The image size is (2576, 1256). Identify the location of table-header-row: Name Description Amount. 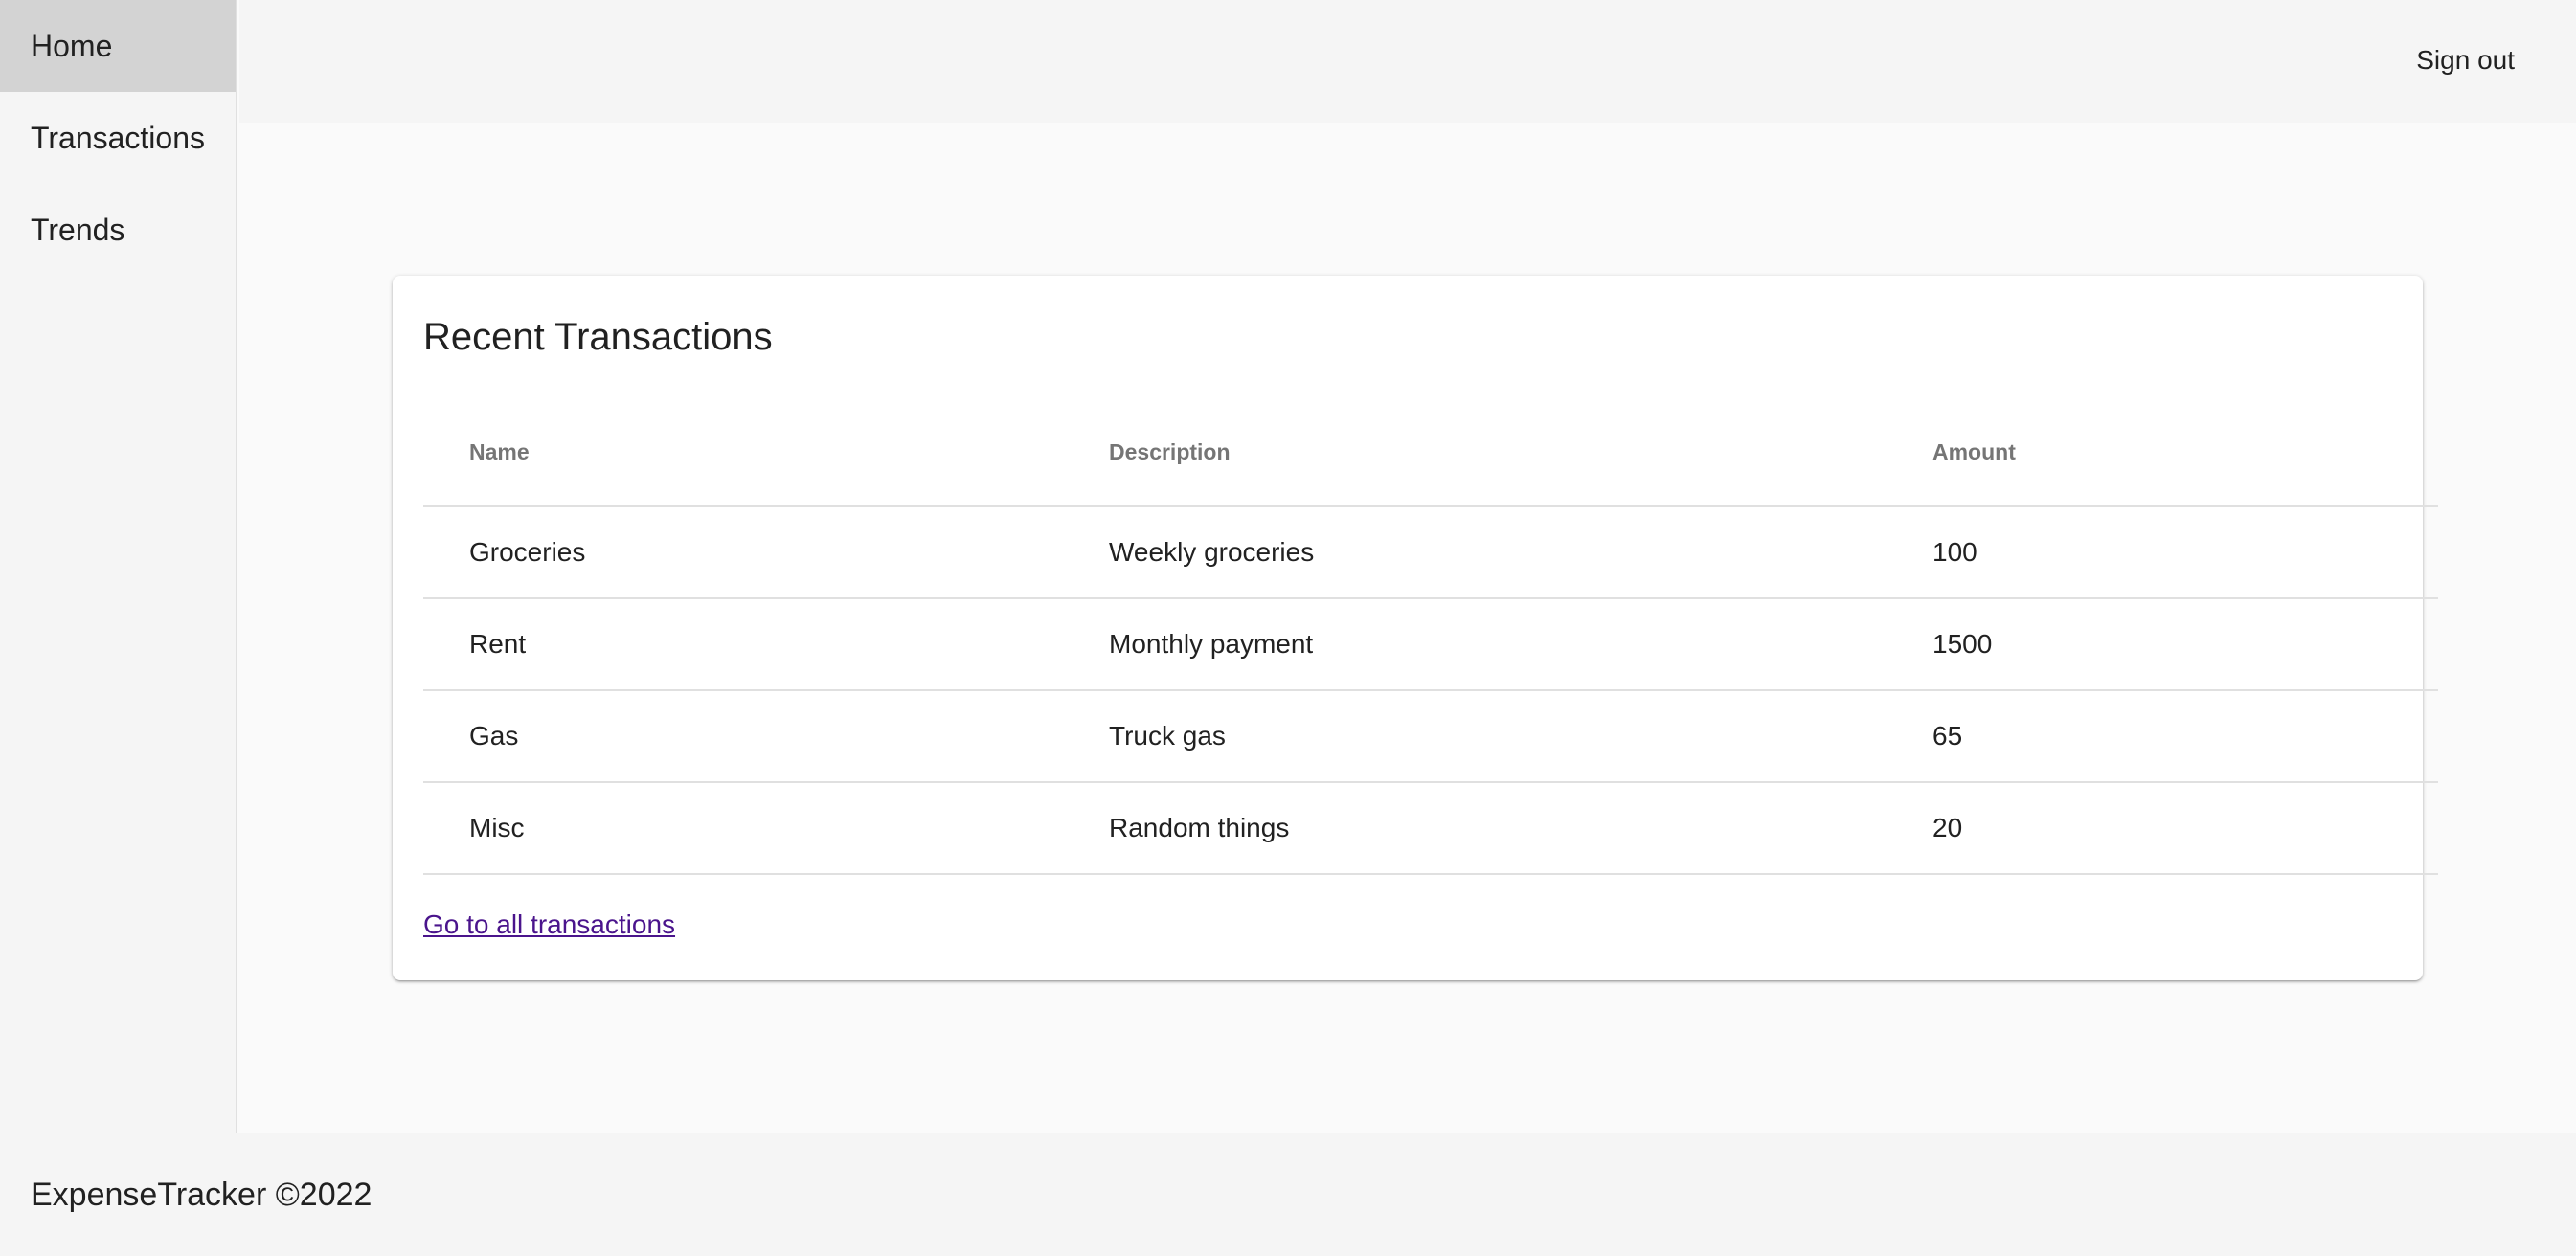
(1430, 452).